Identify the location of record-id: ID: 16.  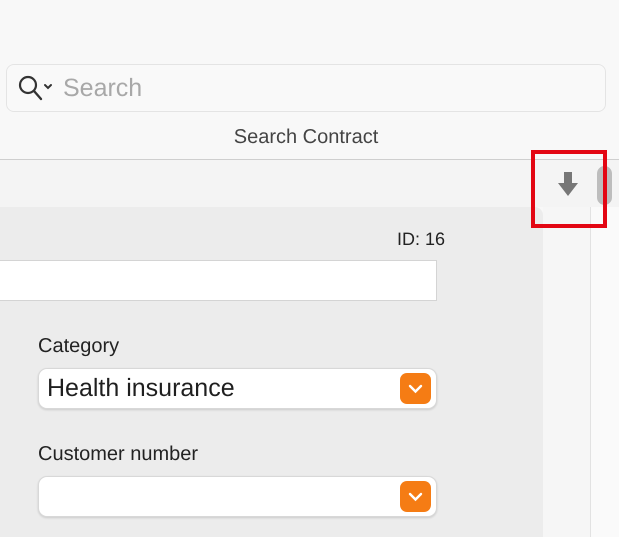
(420, 239).